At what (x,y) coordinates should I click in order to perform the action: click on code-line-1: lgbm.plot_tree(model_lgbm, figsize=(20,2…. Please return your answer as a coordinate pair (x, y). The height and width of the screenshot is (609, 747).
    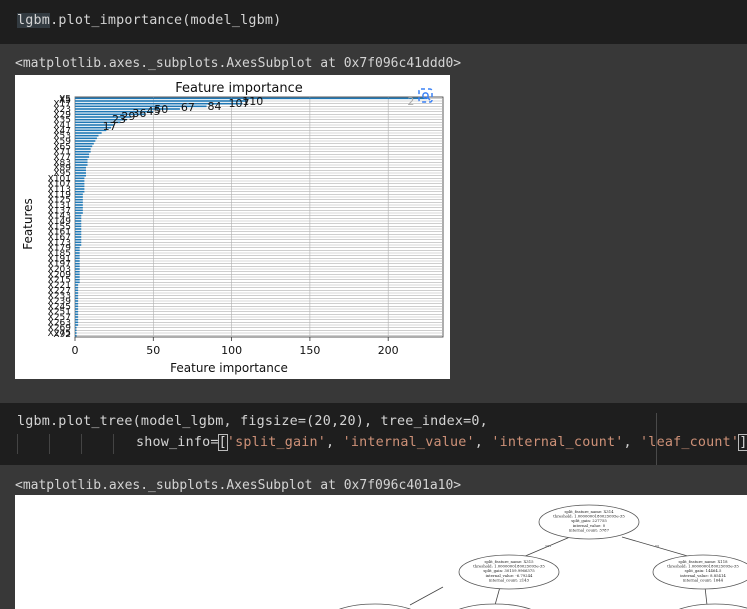
    Looking at the image, I should click on (252, 421).